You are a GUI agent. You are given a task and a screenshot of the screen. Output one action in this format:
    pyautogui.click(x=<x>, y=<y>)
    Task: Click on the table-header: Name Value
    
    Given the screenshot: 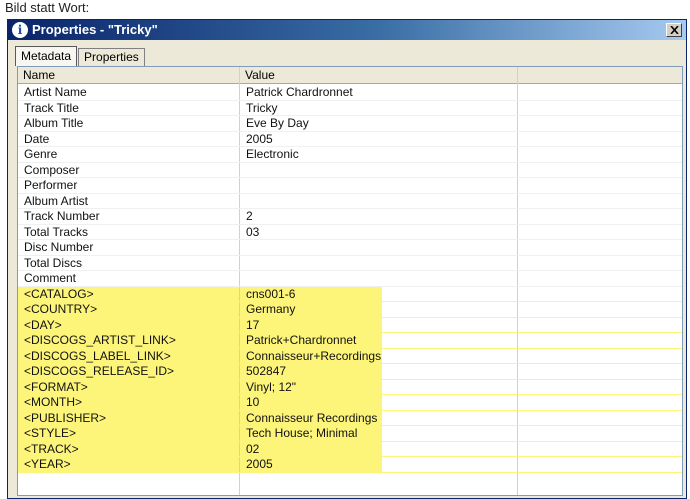 What is the action you would take?
    pyautogui.click(x=350, y=75)
    